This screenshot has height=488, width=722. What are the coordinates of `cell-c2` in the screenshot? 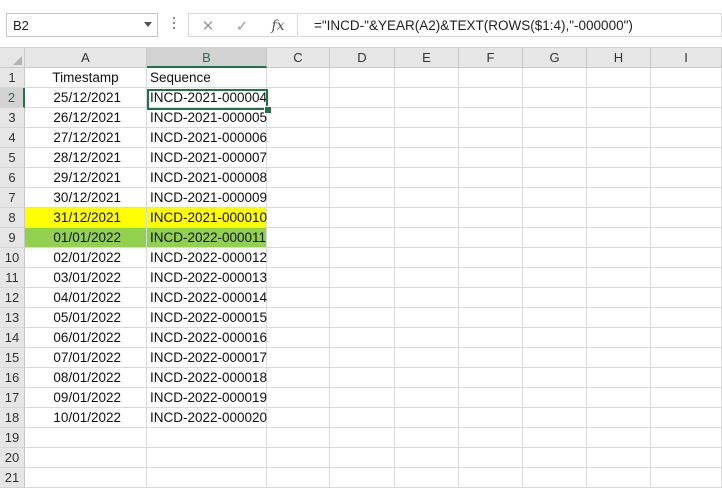 It's located at (298, 98).